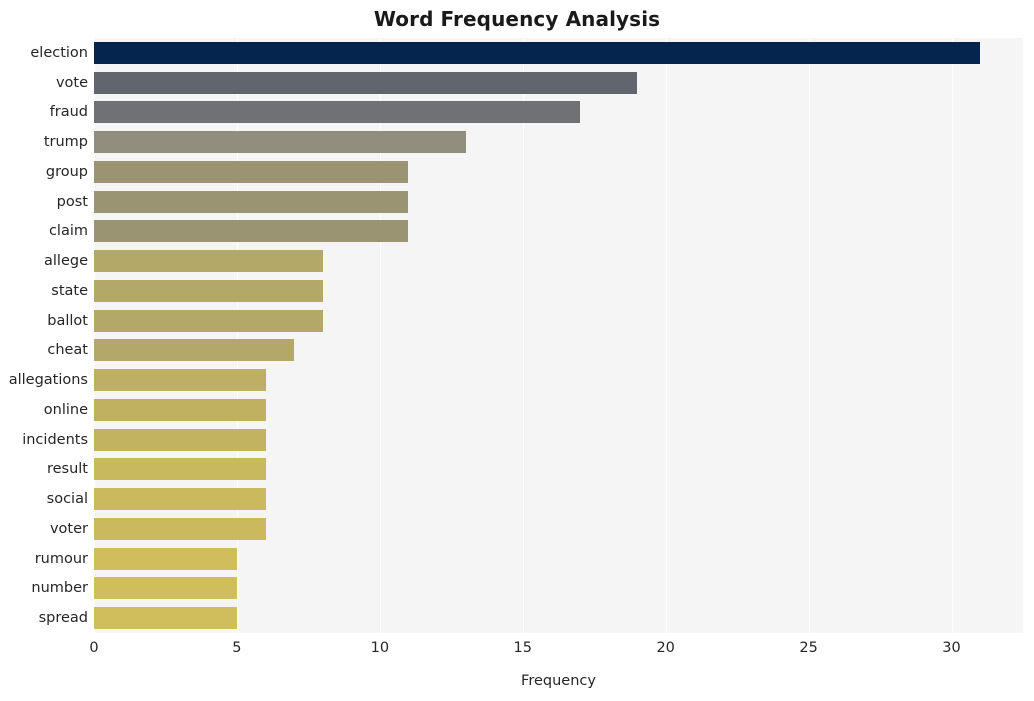 The width and height of the screenshot is (1034, 701). I want to click on y-tick-label-online: online, so click(65, 409).